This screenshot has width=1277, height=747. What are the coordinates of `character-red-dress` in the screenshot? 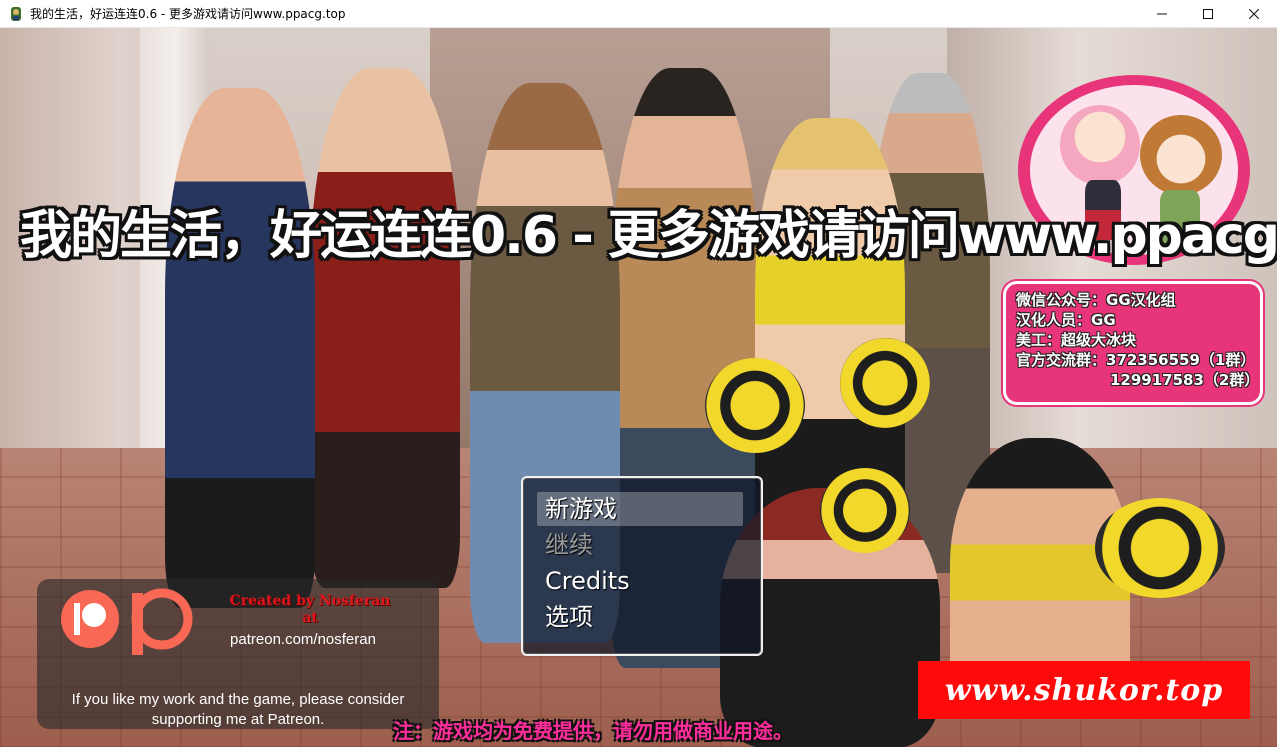 It's located at (385, 328).